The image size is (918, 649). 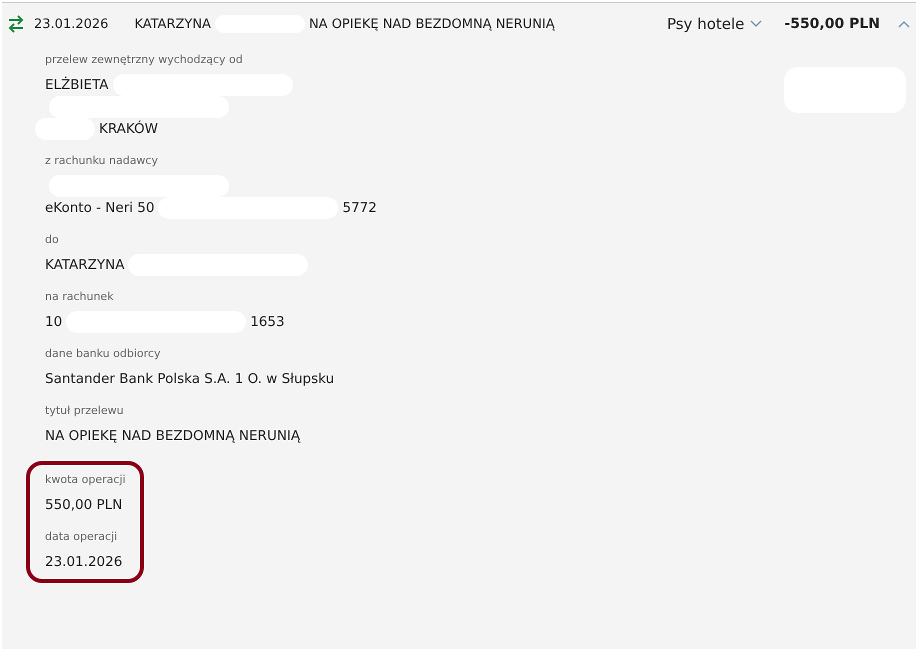 What do you see at coordinates (705, 24) in the screenshot?
I see `category-label: Psy hotele` at bounding box center [705, 24].